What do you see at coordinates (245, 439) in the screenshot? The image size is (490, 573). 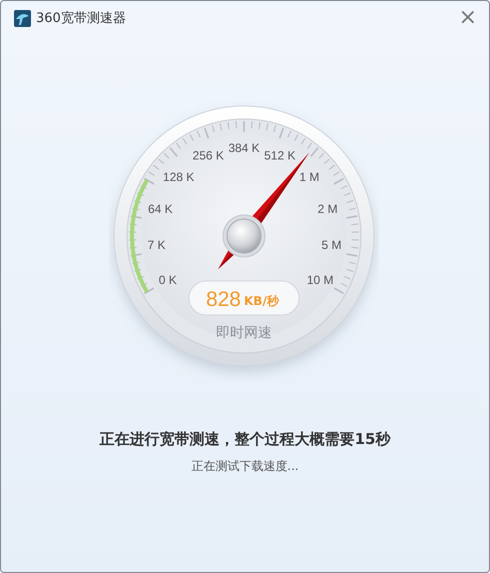 I see `status-message: 正在进行宽带测速，整个过程大概需要15秒` at bounding box center [245, 439].